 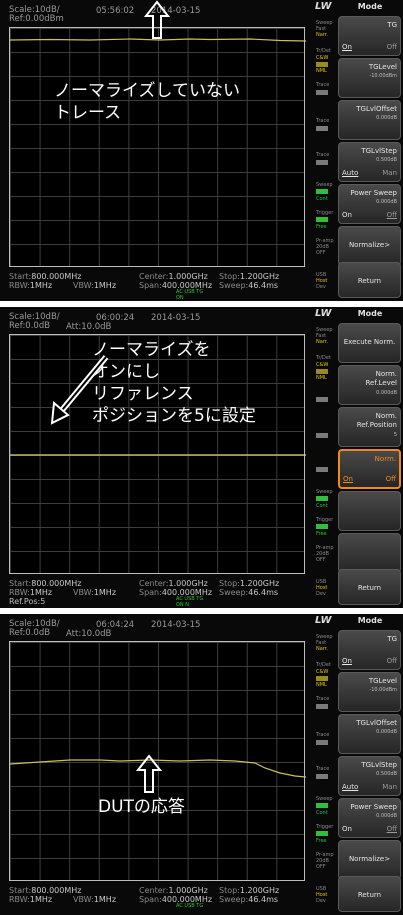 I want to click on ref-position-readout: Ref.Pos:5, so click(x=27, y=601).